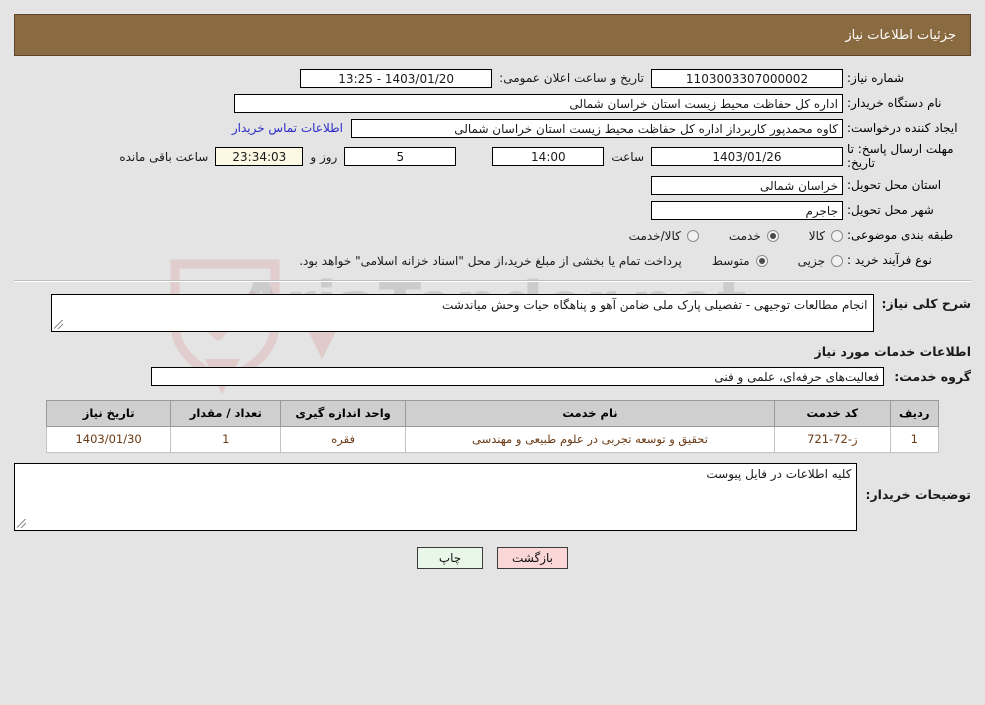 The image size is (985, 705). I want to click on category-option-label: خدمت, so click(744, 235).